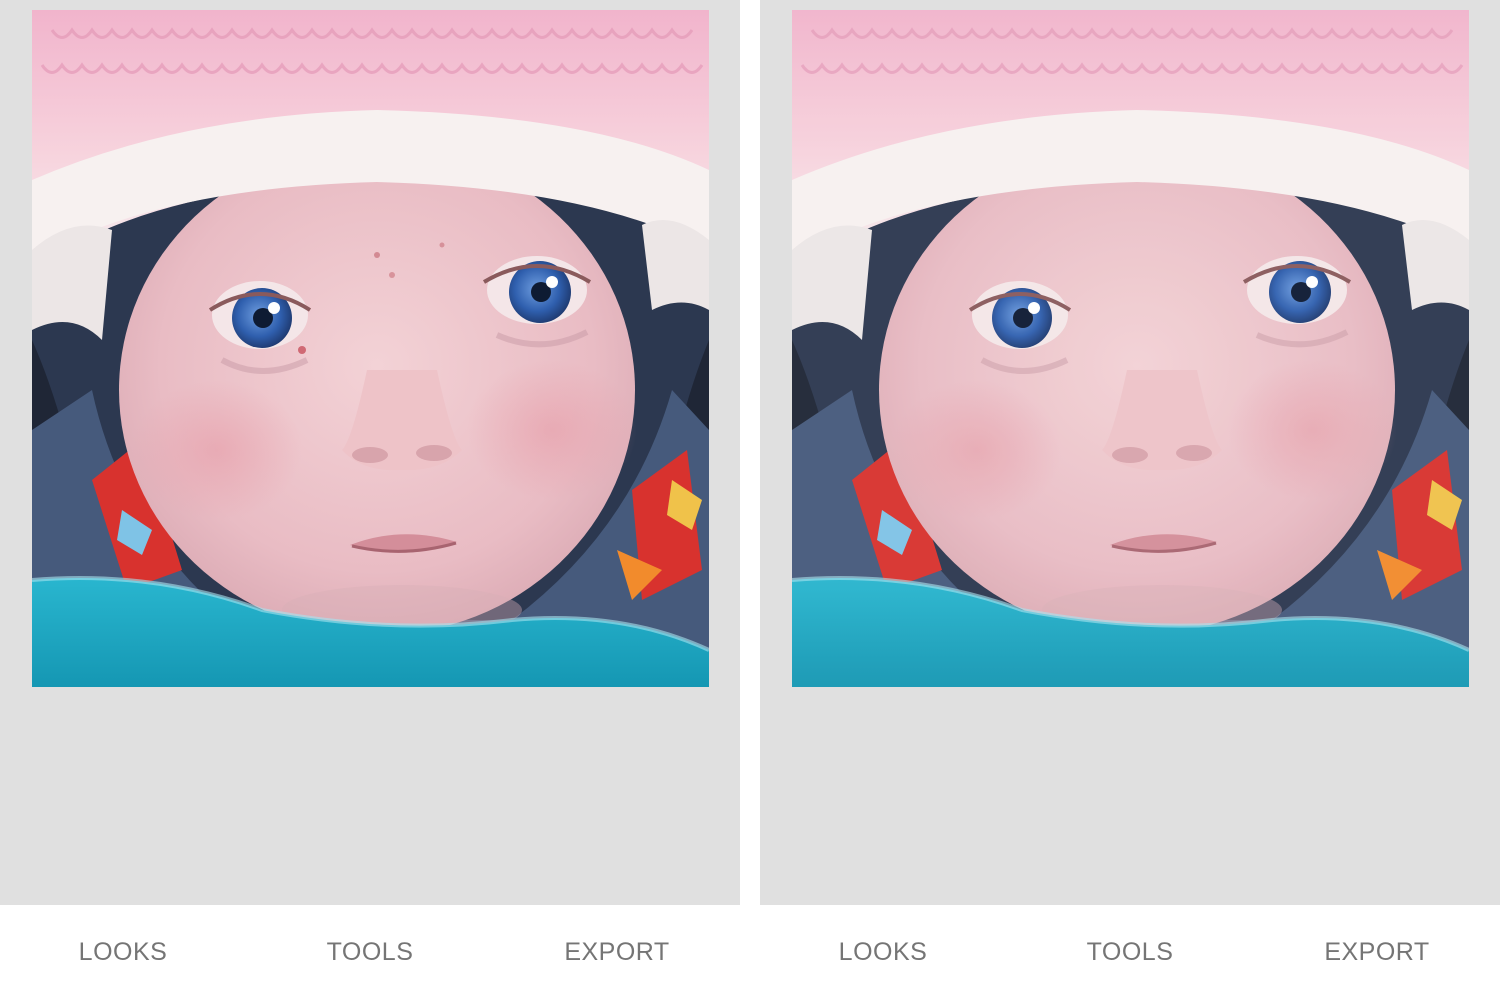 Image resolution: width=1500 pixels, height=1000 pixels. I want to click on panel-divider, so click(750, 500).